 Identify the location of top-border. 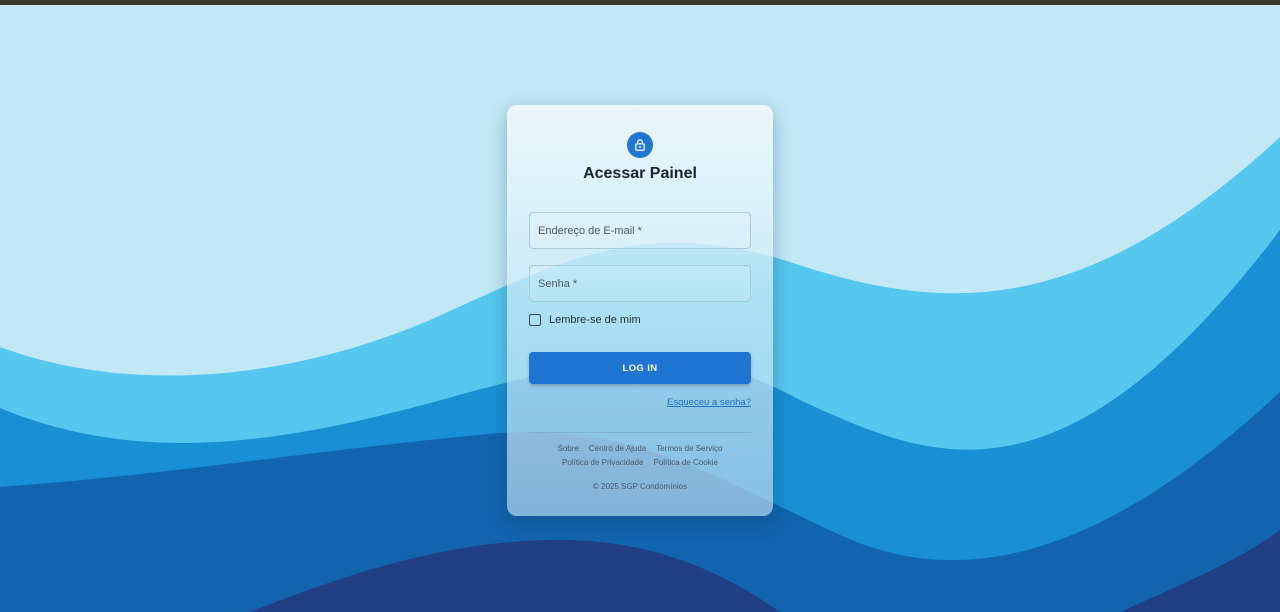
(640, 2).